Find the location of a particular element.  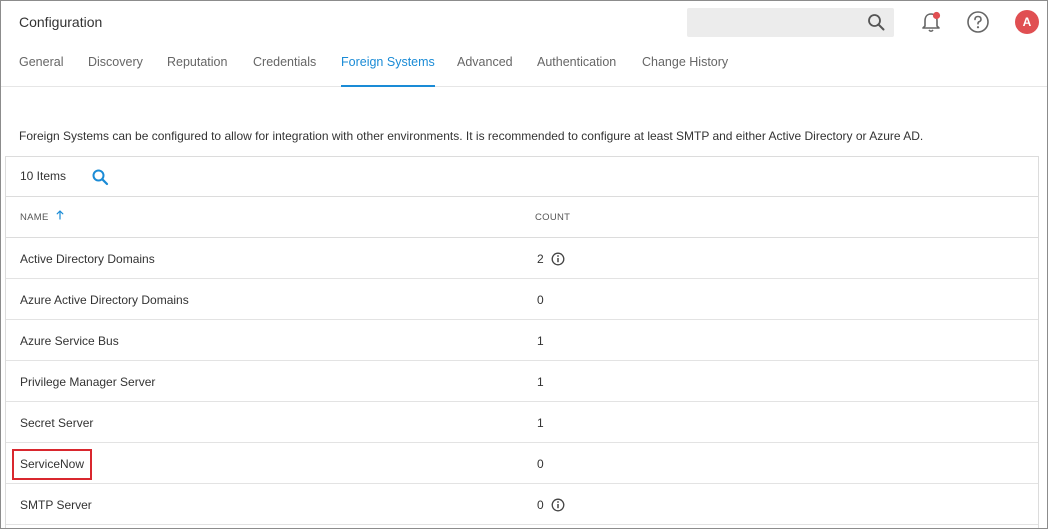

item-count: 10 Items is located at coordinates (43, 176).